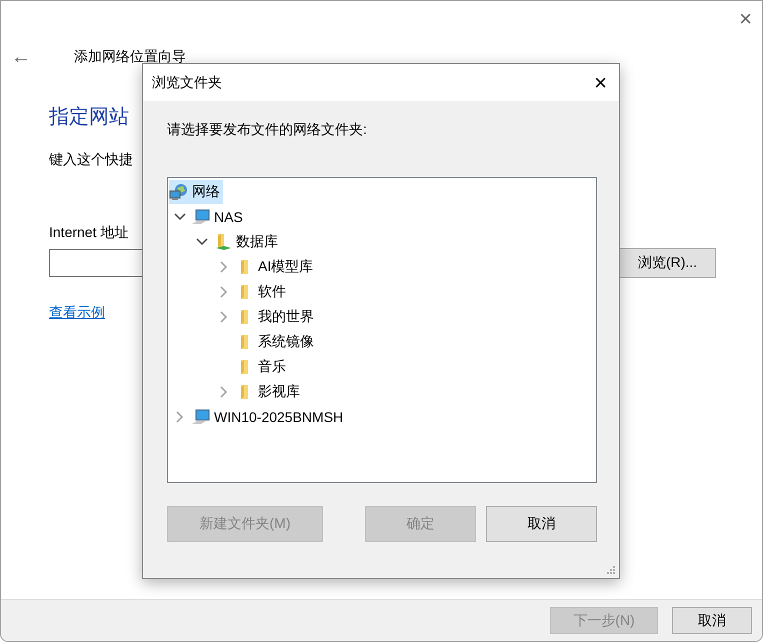 The width and height of the screenshot is (763, 642). Describe the element at coordinates (276, 342) in the screenshot. I see `tree-item: 系统镜像` at that location.